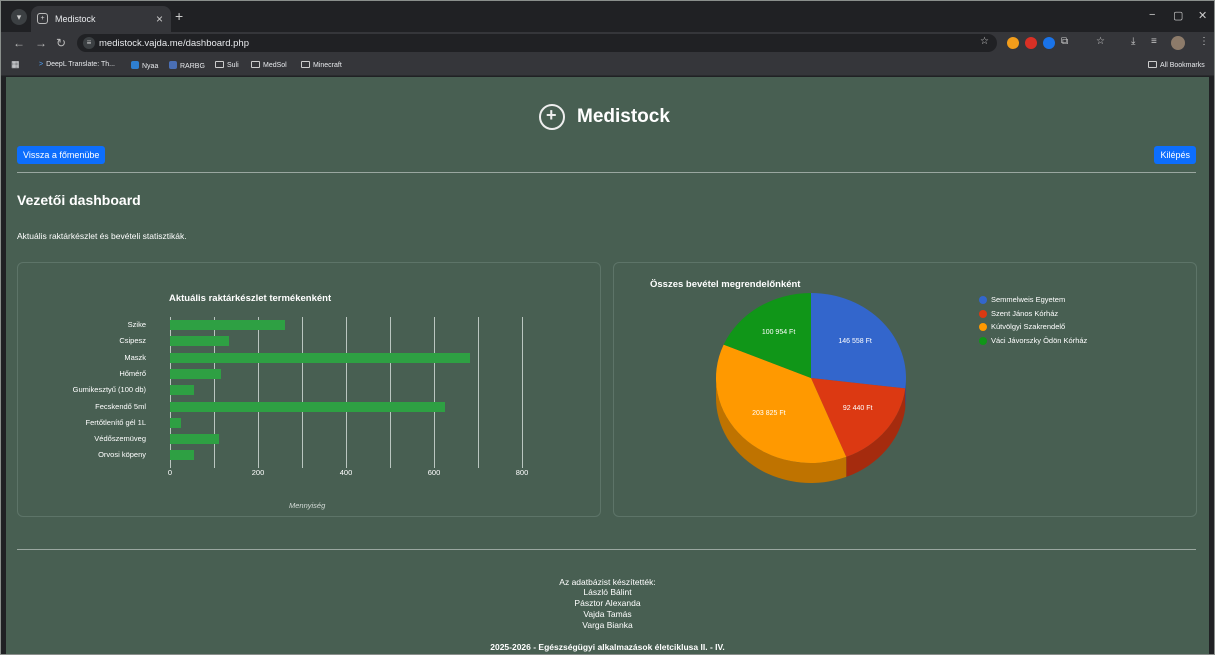 The image size is (1215, 655). What do you see at coordinates (606, 172) in the screenshot?
I see `divider` at bounding box center [606, 172].